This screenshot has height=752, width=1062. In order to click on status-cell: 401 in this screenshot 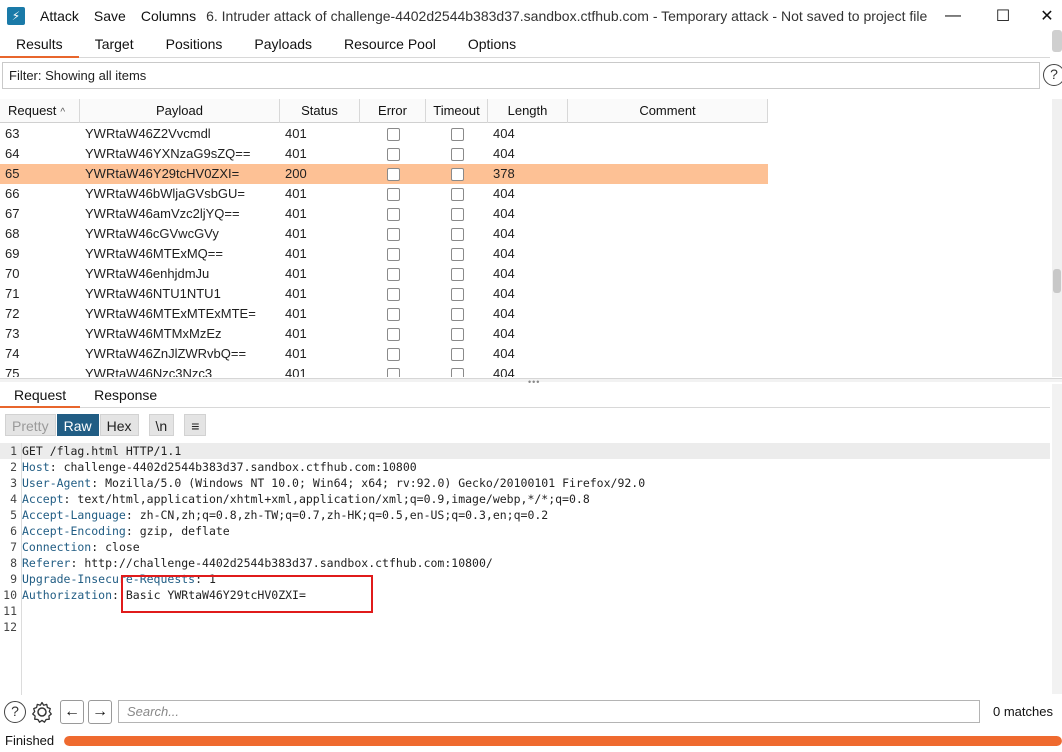, I will do `click(296, 133)`.